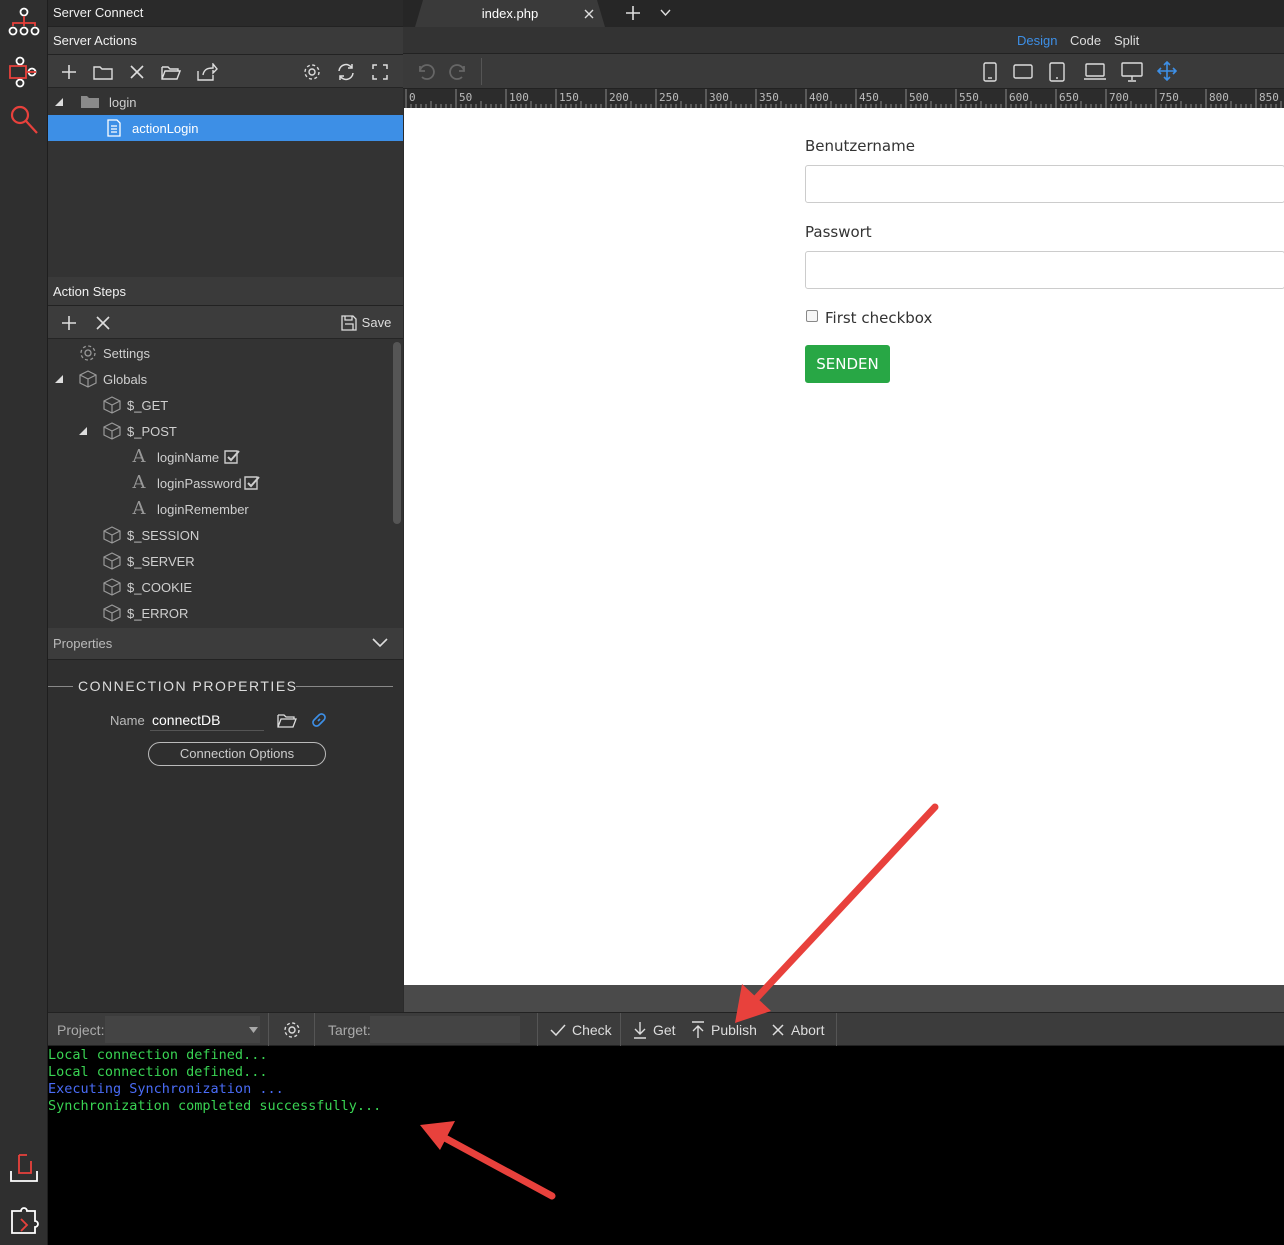  I want to click on connection-name-field: connectDB, so click(207, 720).